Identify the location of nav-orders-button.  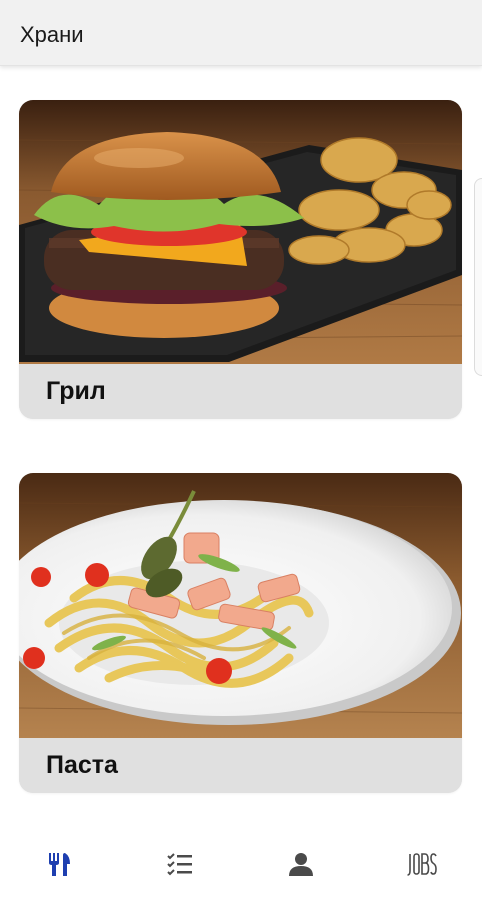
(180, 864).